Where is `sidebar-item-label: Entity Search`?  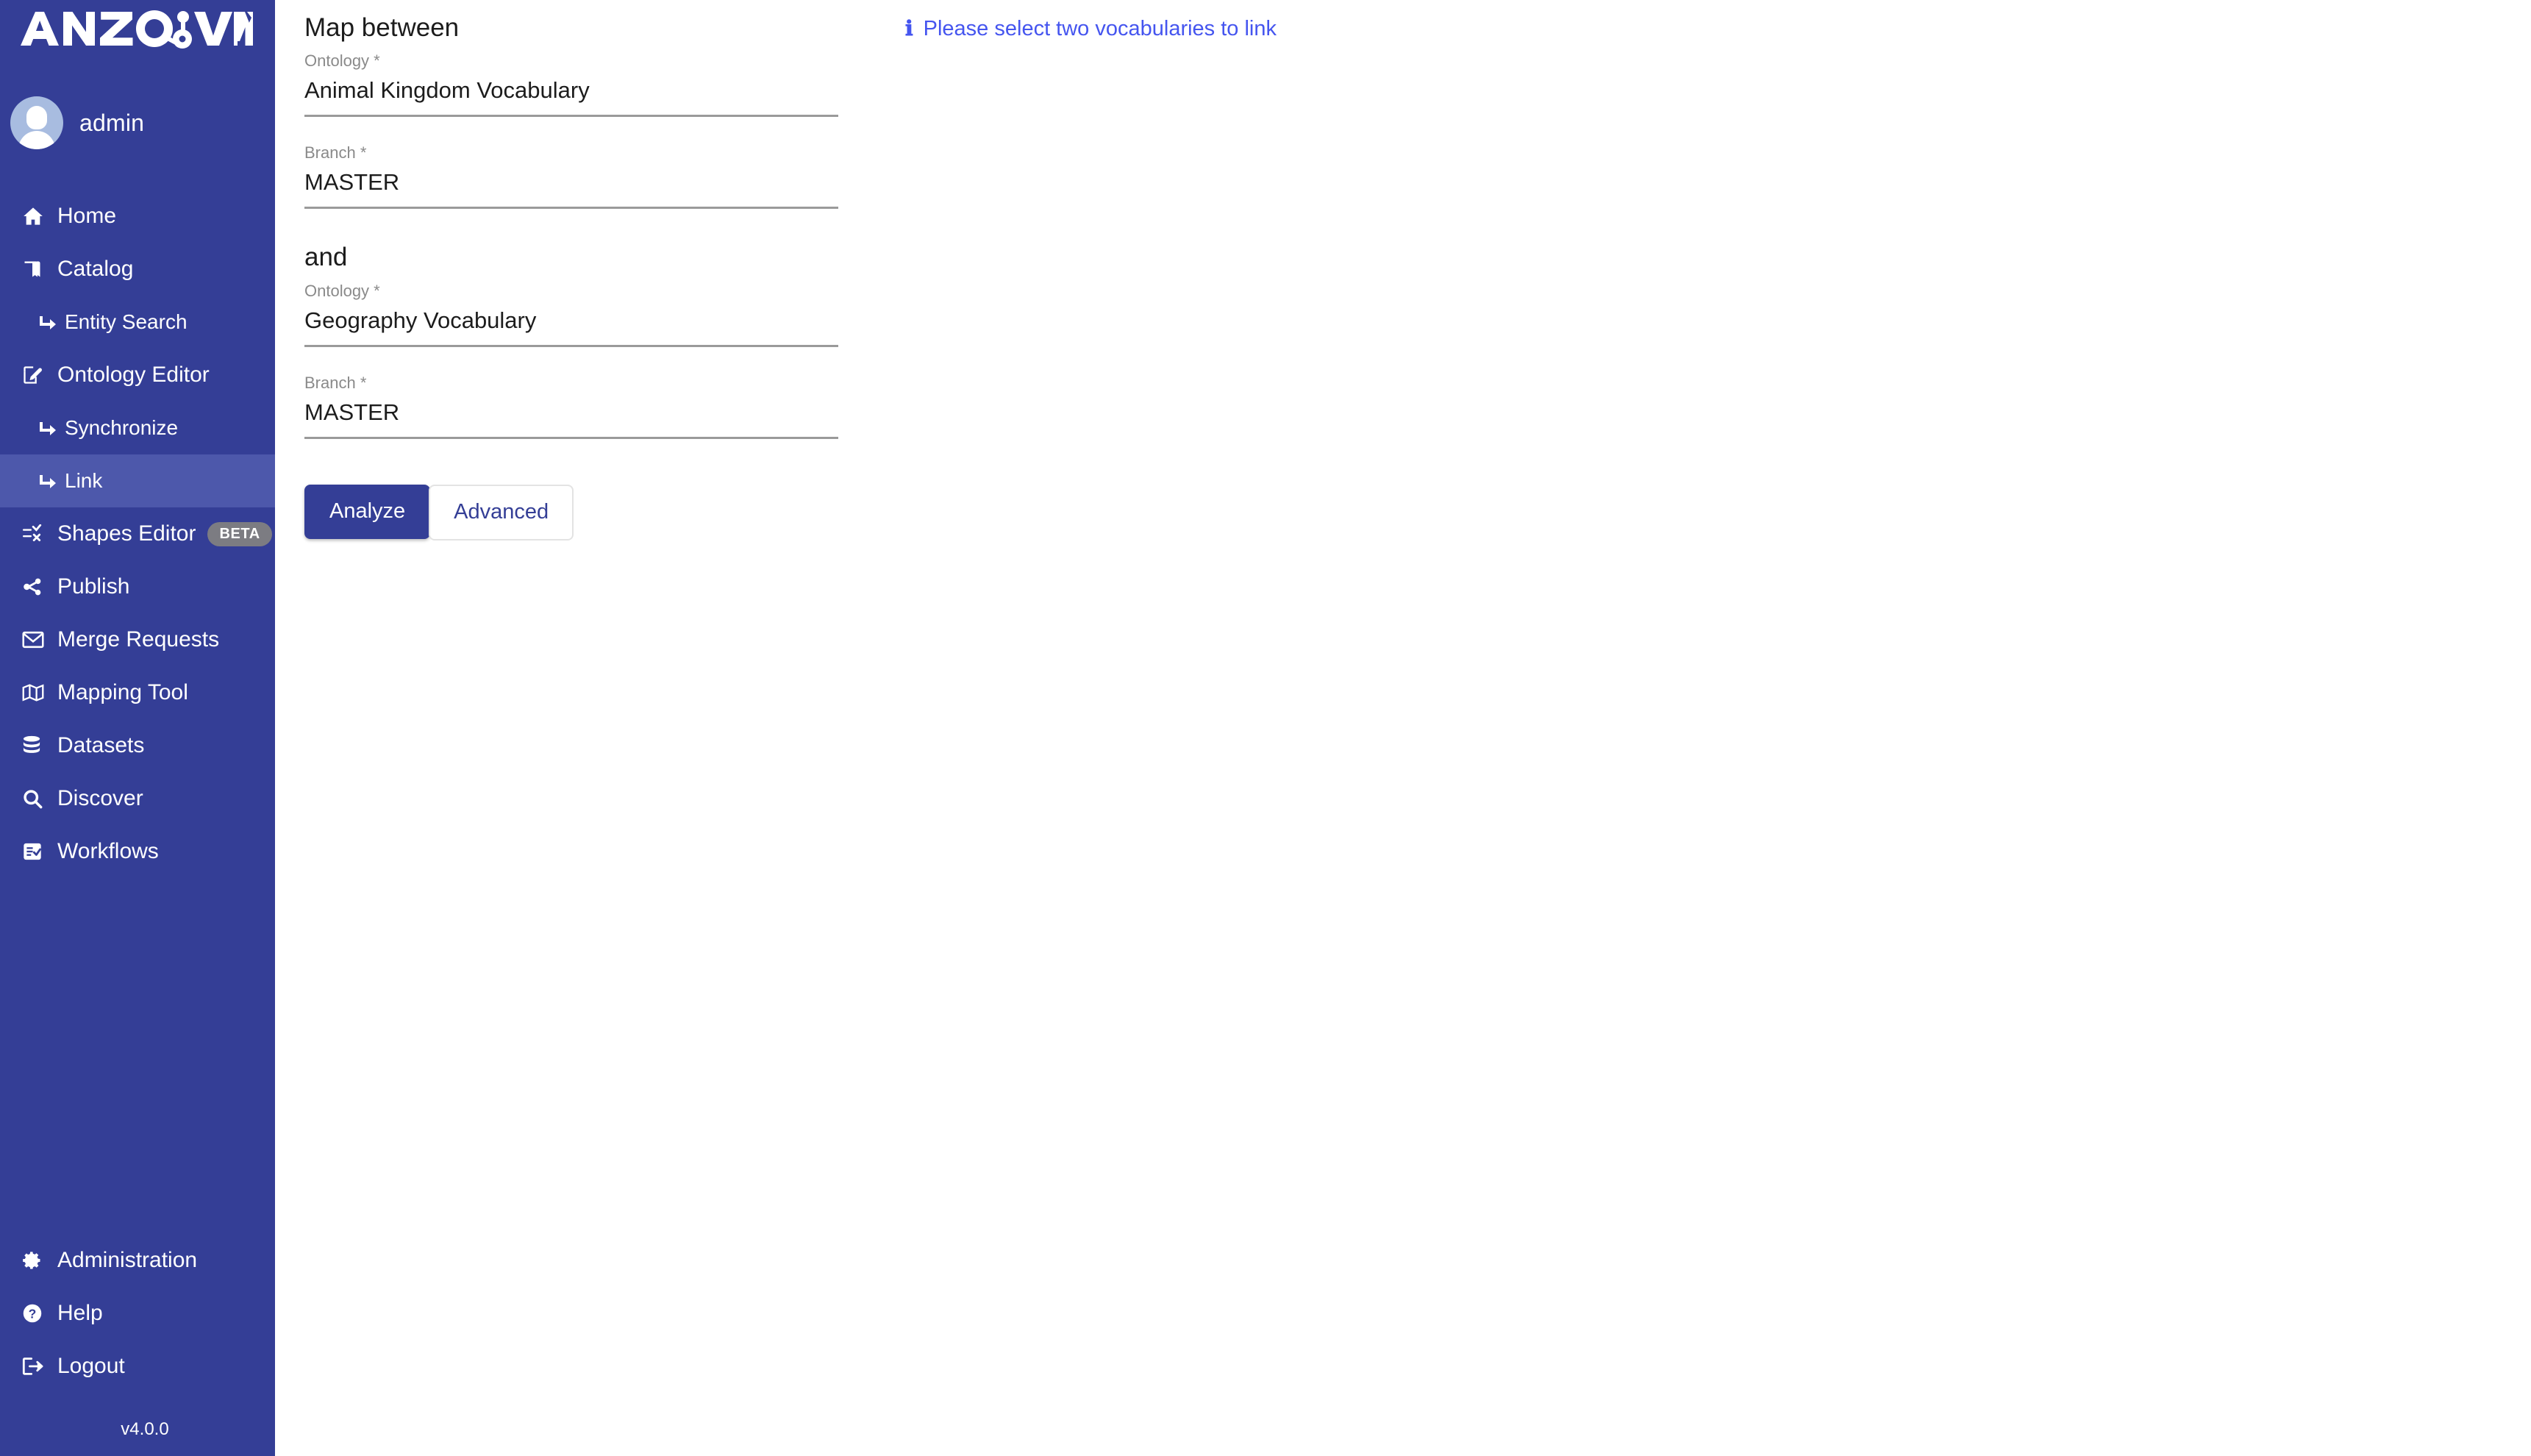
sidebar-item-label: Entity Search is located at coordinates (127, 321).